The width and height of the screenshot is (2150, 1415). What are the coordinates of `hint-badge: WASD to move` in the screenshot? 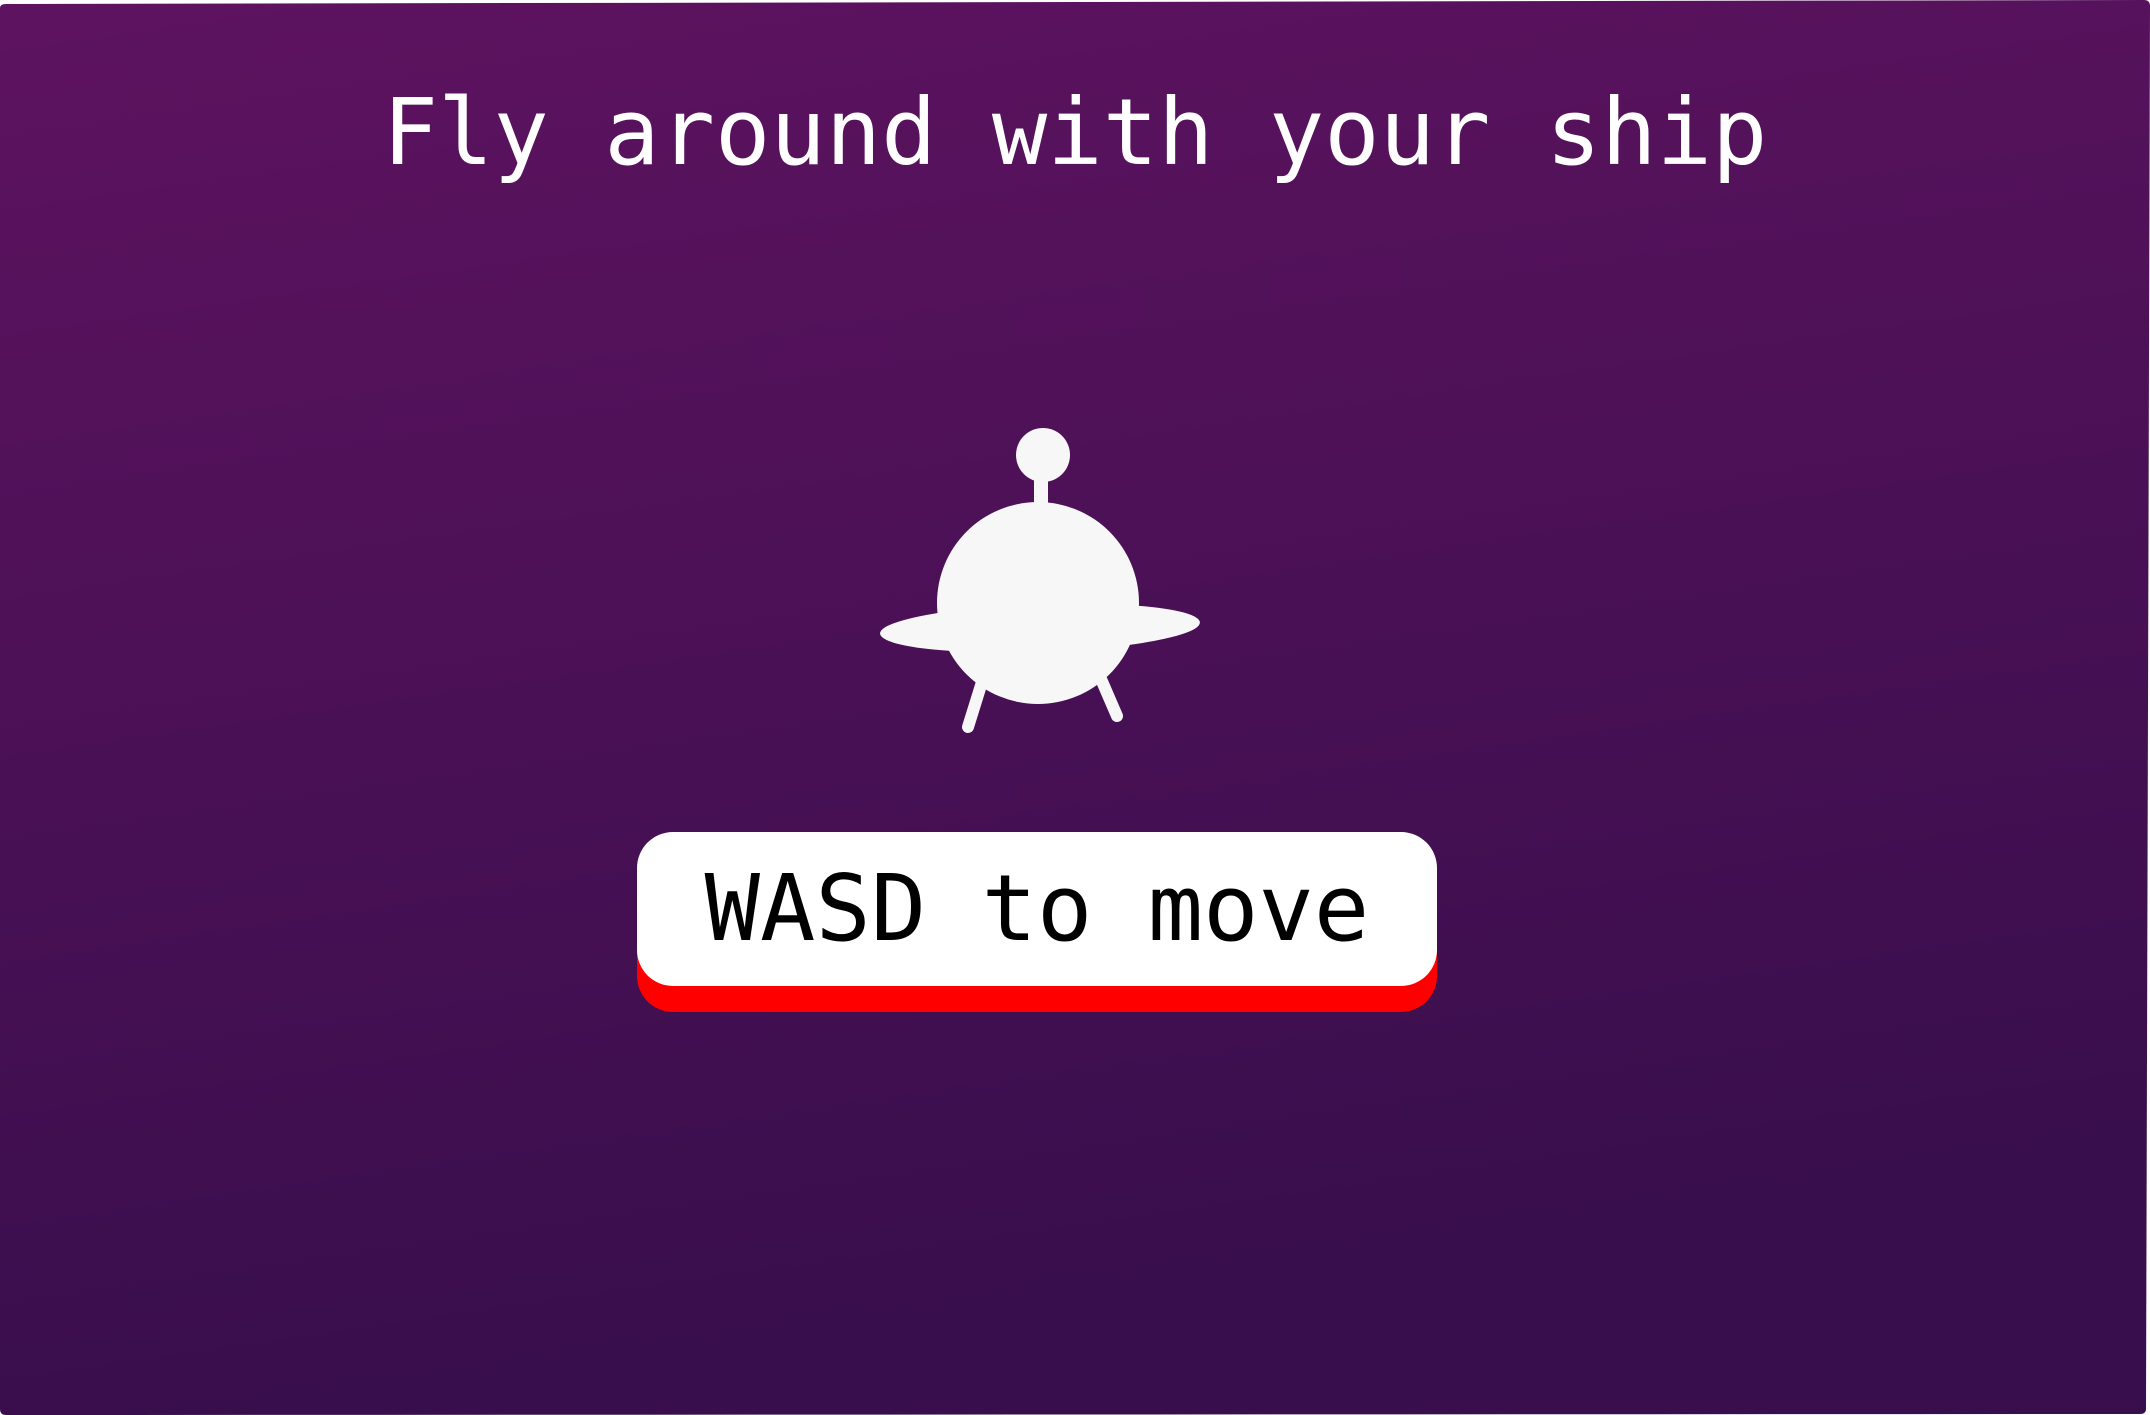 It's located at (1037, 922).